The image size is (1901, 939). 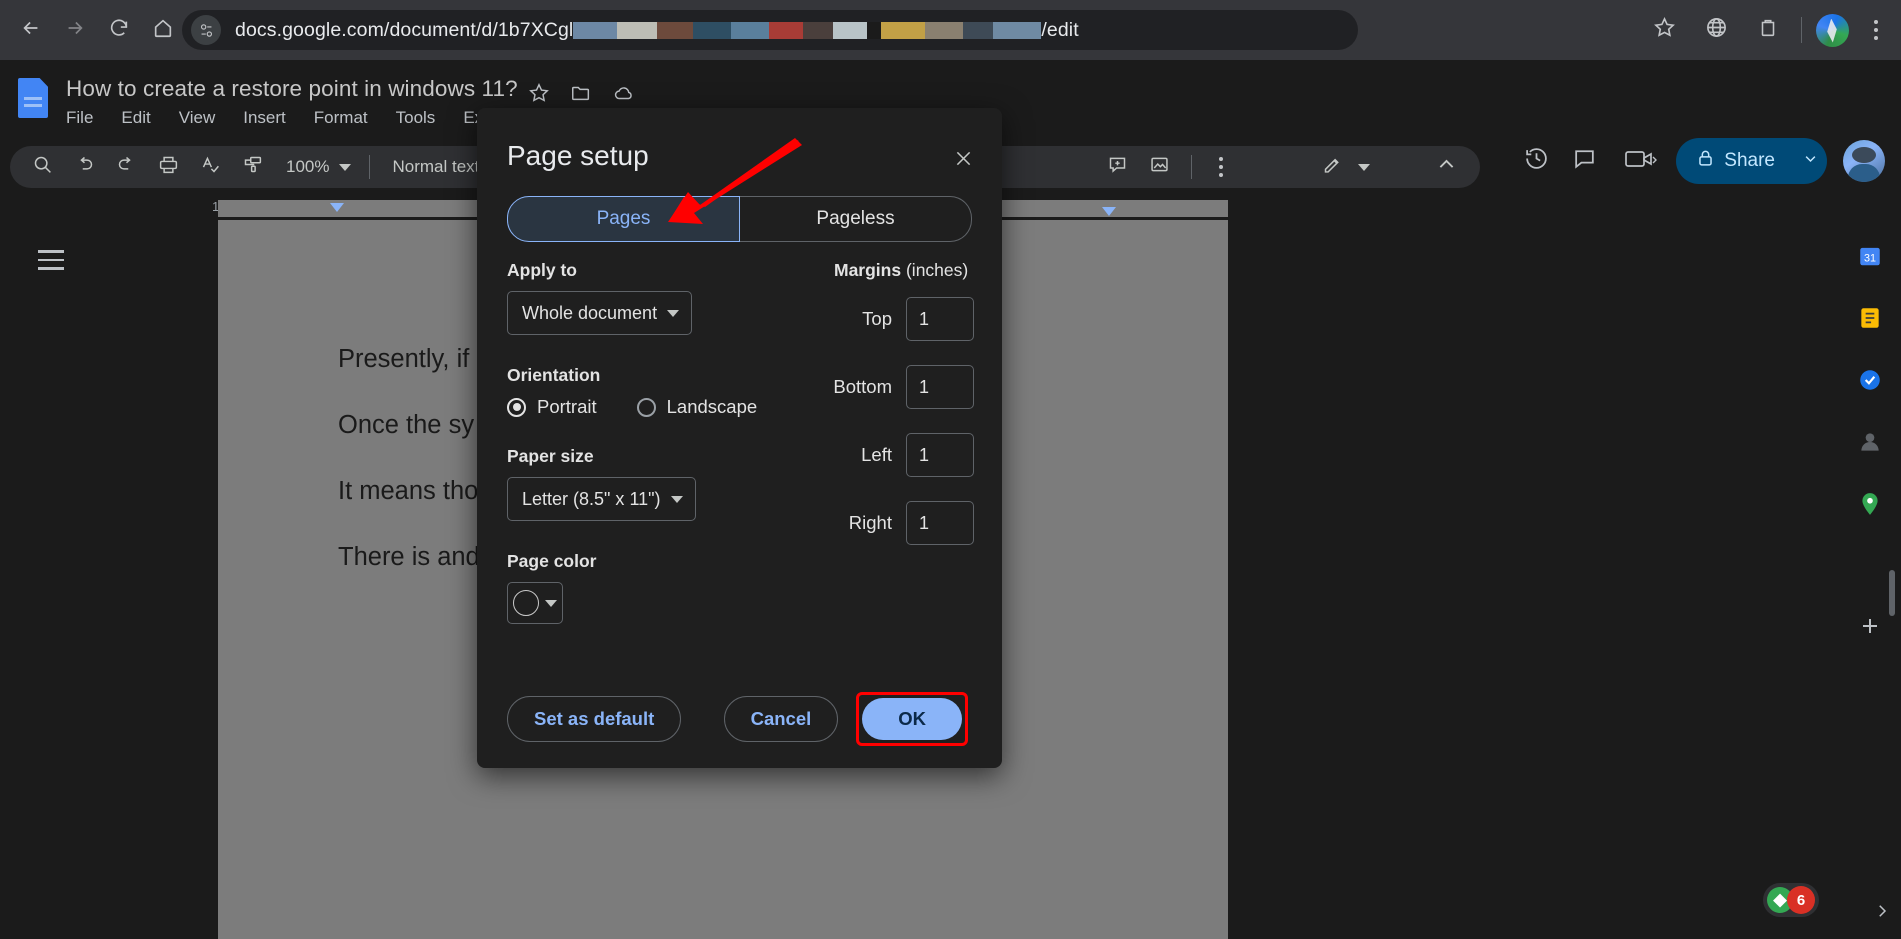 I want to click on margin-right-input, so click(x=940, y=523).